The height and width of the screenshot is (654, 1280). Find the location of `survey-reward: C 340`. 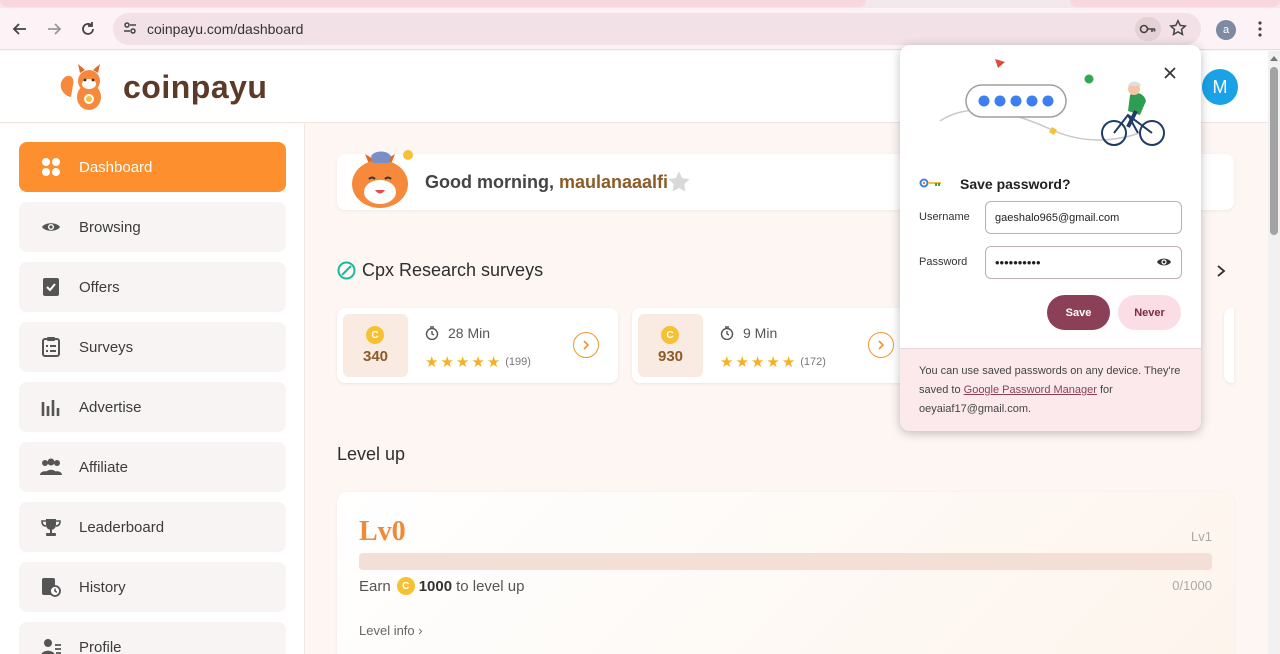

survey-reward: C 340 is located at coordinates (375, 345).